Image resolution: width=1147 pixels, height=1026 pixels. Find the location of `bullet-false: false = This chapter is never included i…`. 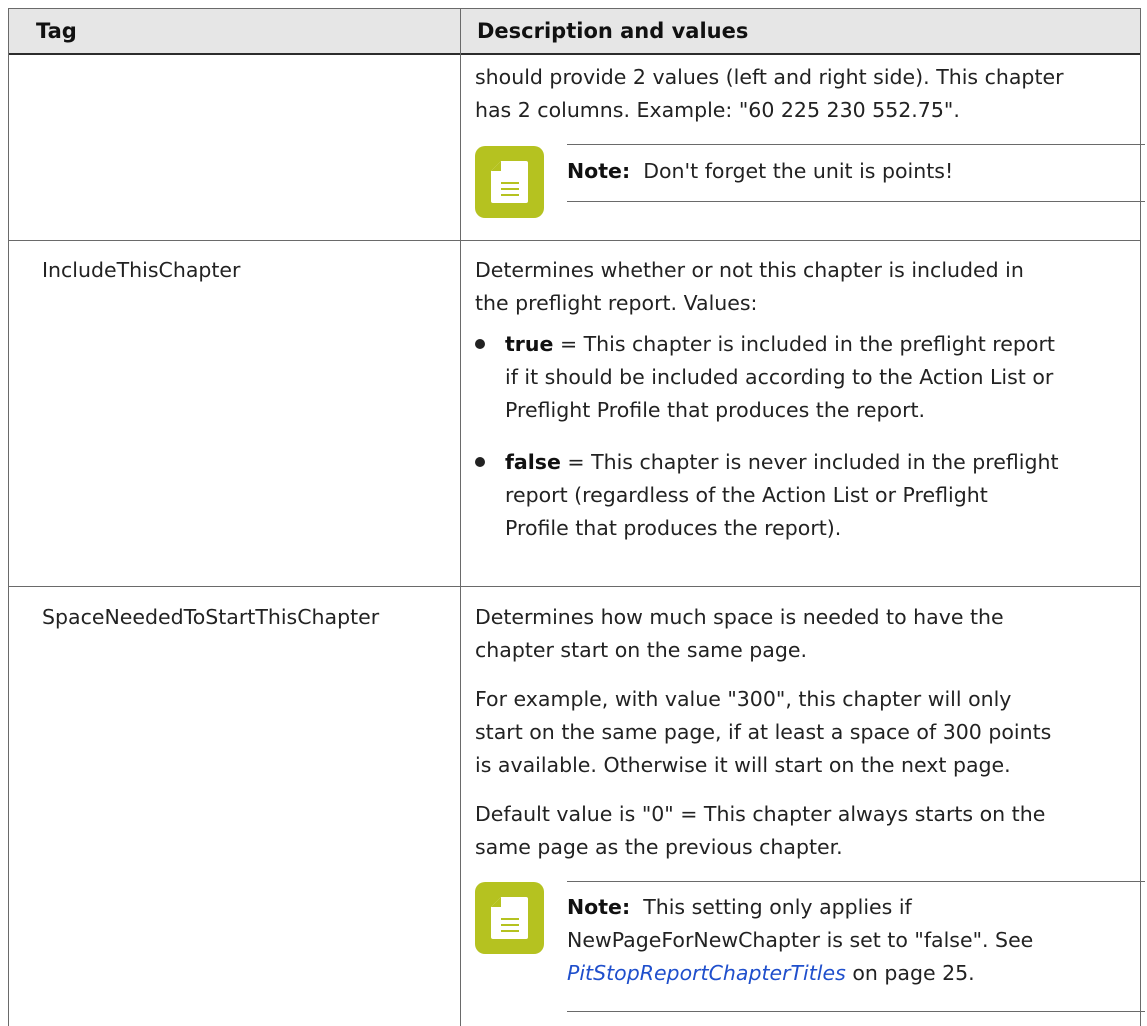

bullet-false: false = This chapter is never included i… is located at coordinates (825, 495).